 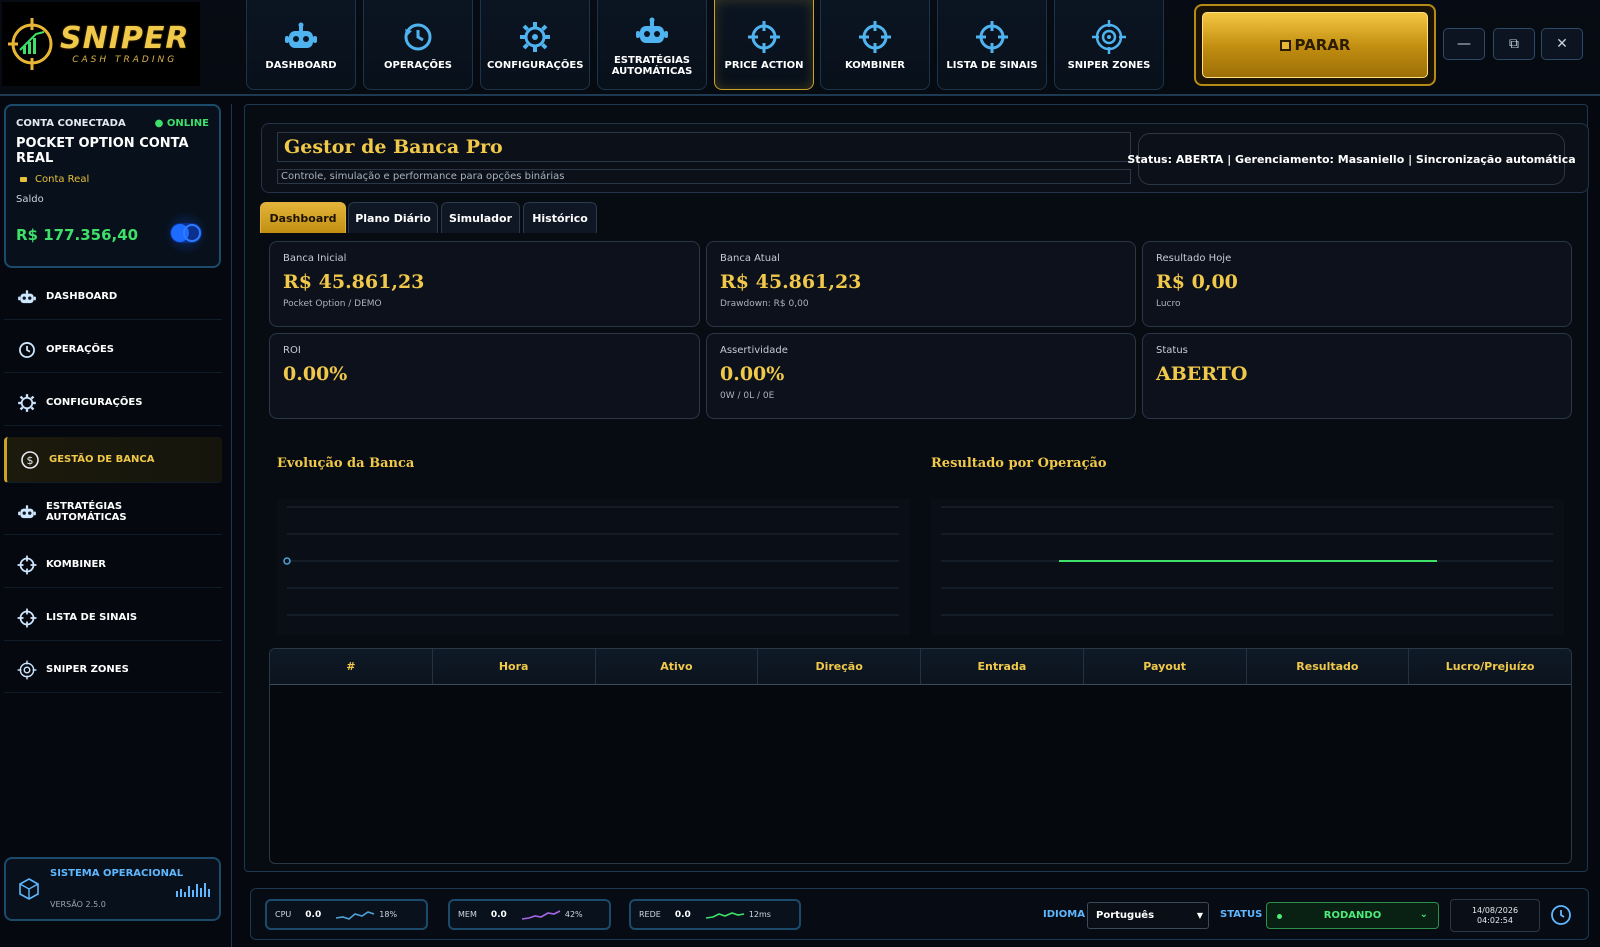 I want to click on caret-down-icon: ▼, so click(x=1199, y=915).